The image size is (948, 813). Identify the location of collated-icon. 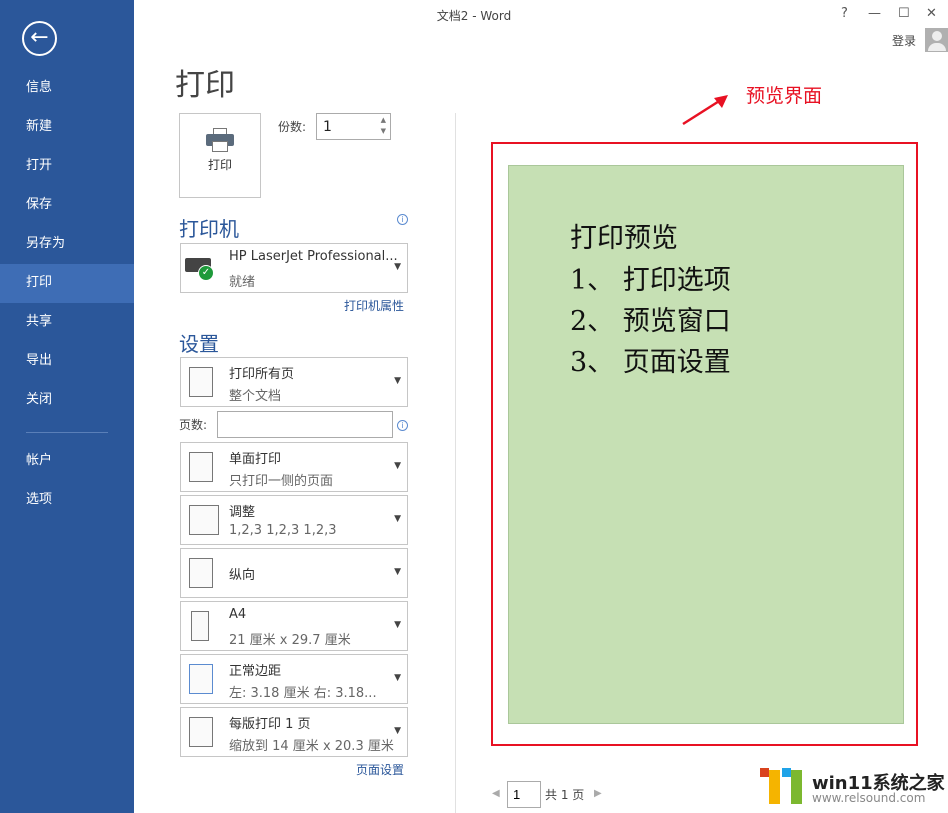
(204, 520).